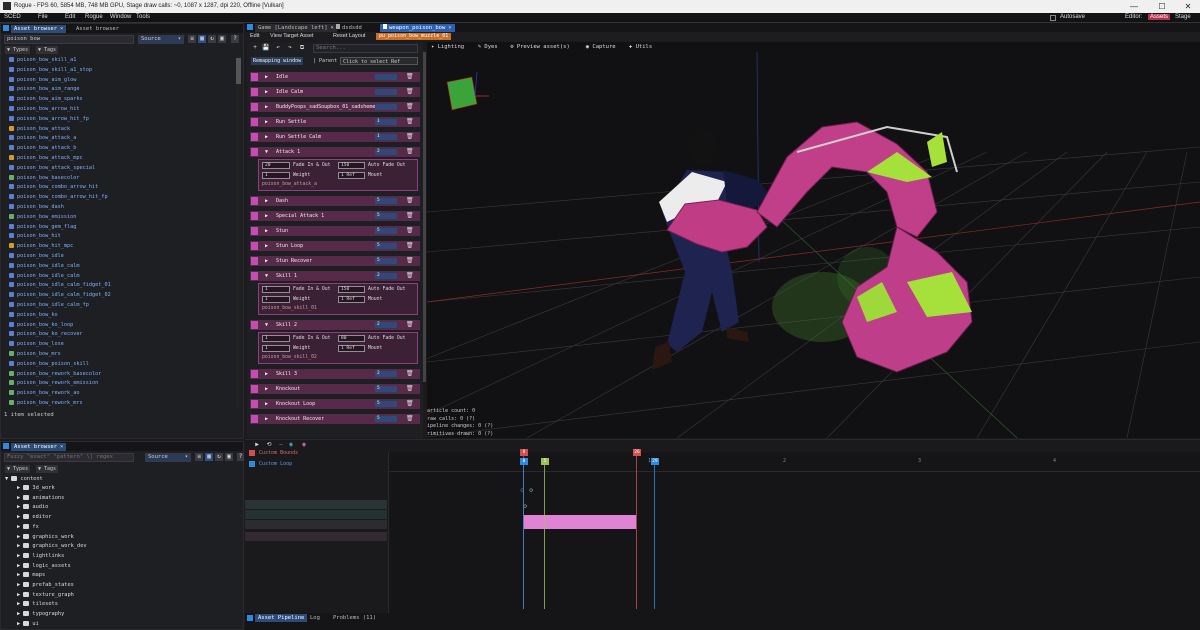 This screenshot has width=1200, height=630. What do you see at coordinates (266, 48) in the screenshot?
I see `save-icon: 💾` at bounding box center [266, 48].